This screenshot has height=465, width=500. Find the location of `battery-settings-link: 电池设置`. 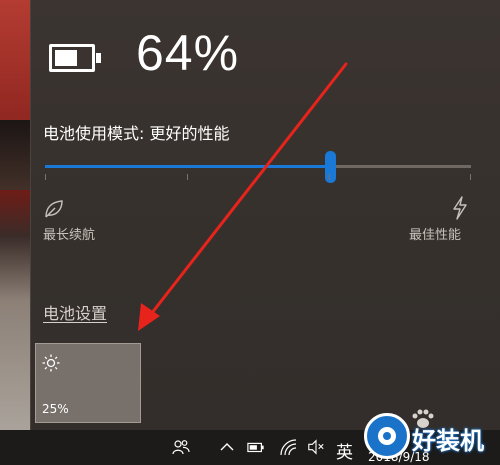

battery-settings-link: 电池设置 is located at coordinates (75, 312).